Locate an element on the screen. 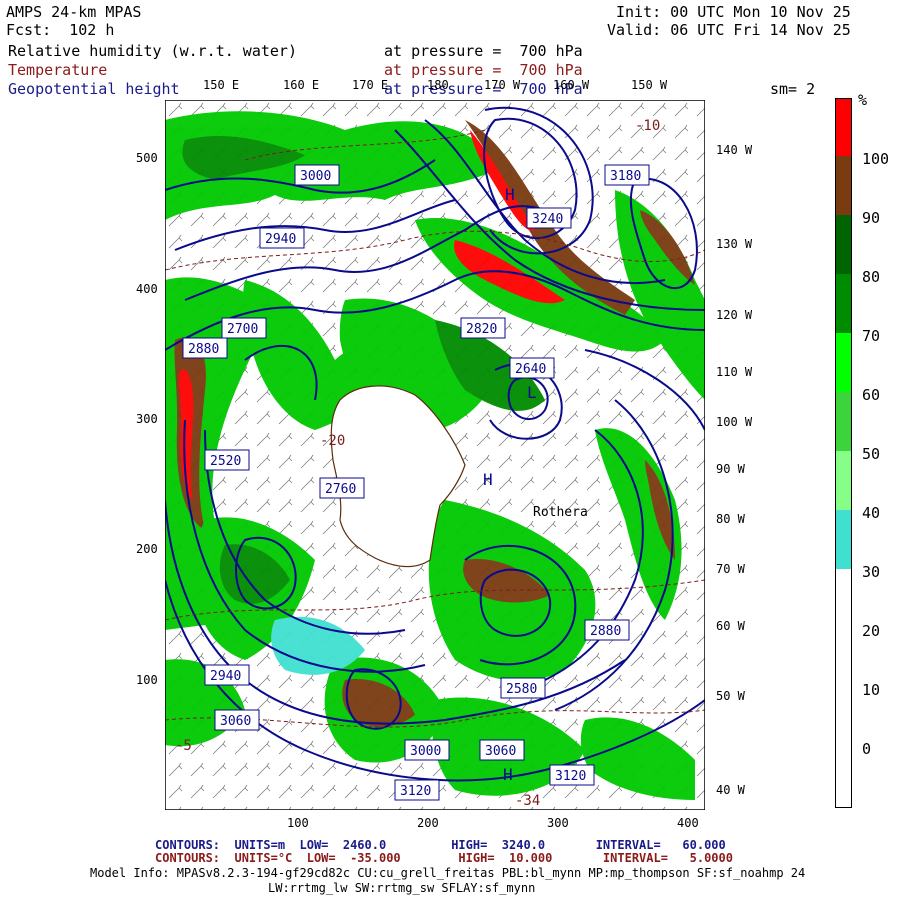  lon-right-1: 130 W is located at coordinates (734, 244).